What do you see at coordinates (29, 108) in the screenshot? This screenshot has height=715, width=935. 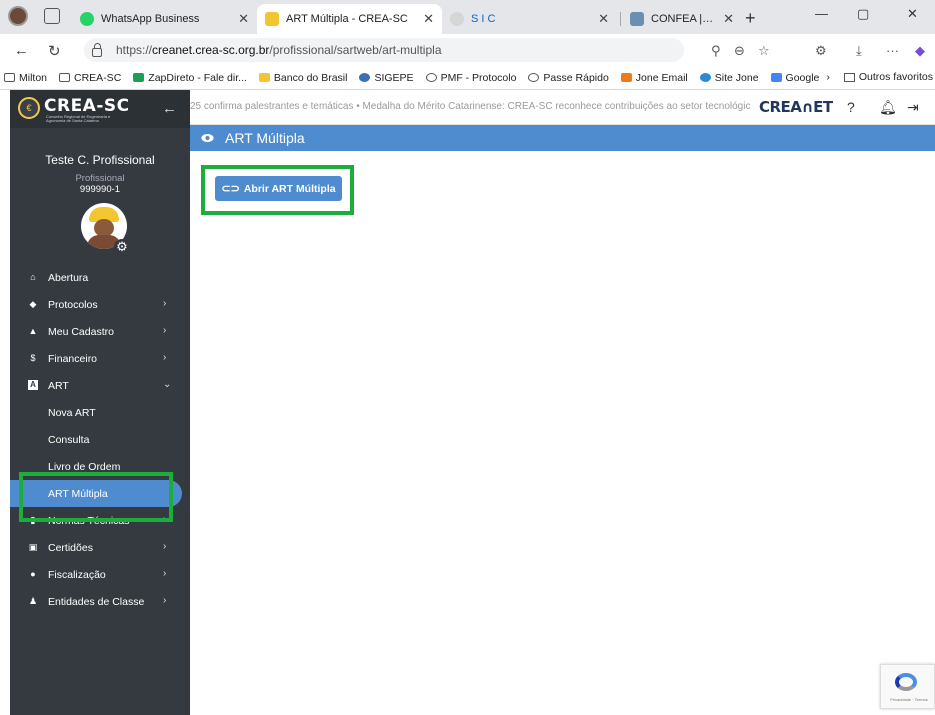 I see `crea-seal-icon: €` at bounding box center [29, 108].